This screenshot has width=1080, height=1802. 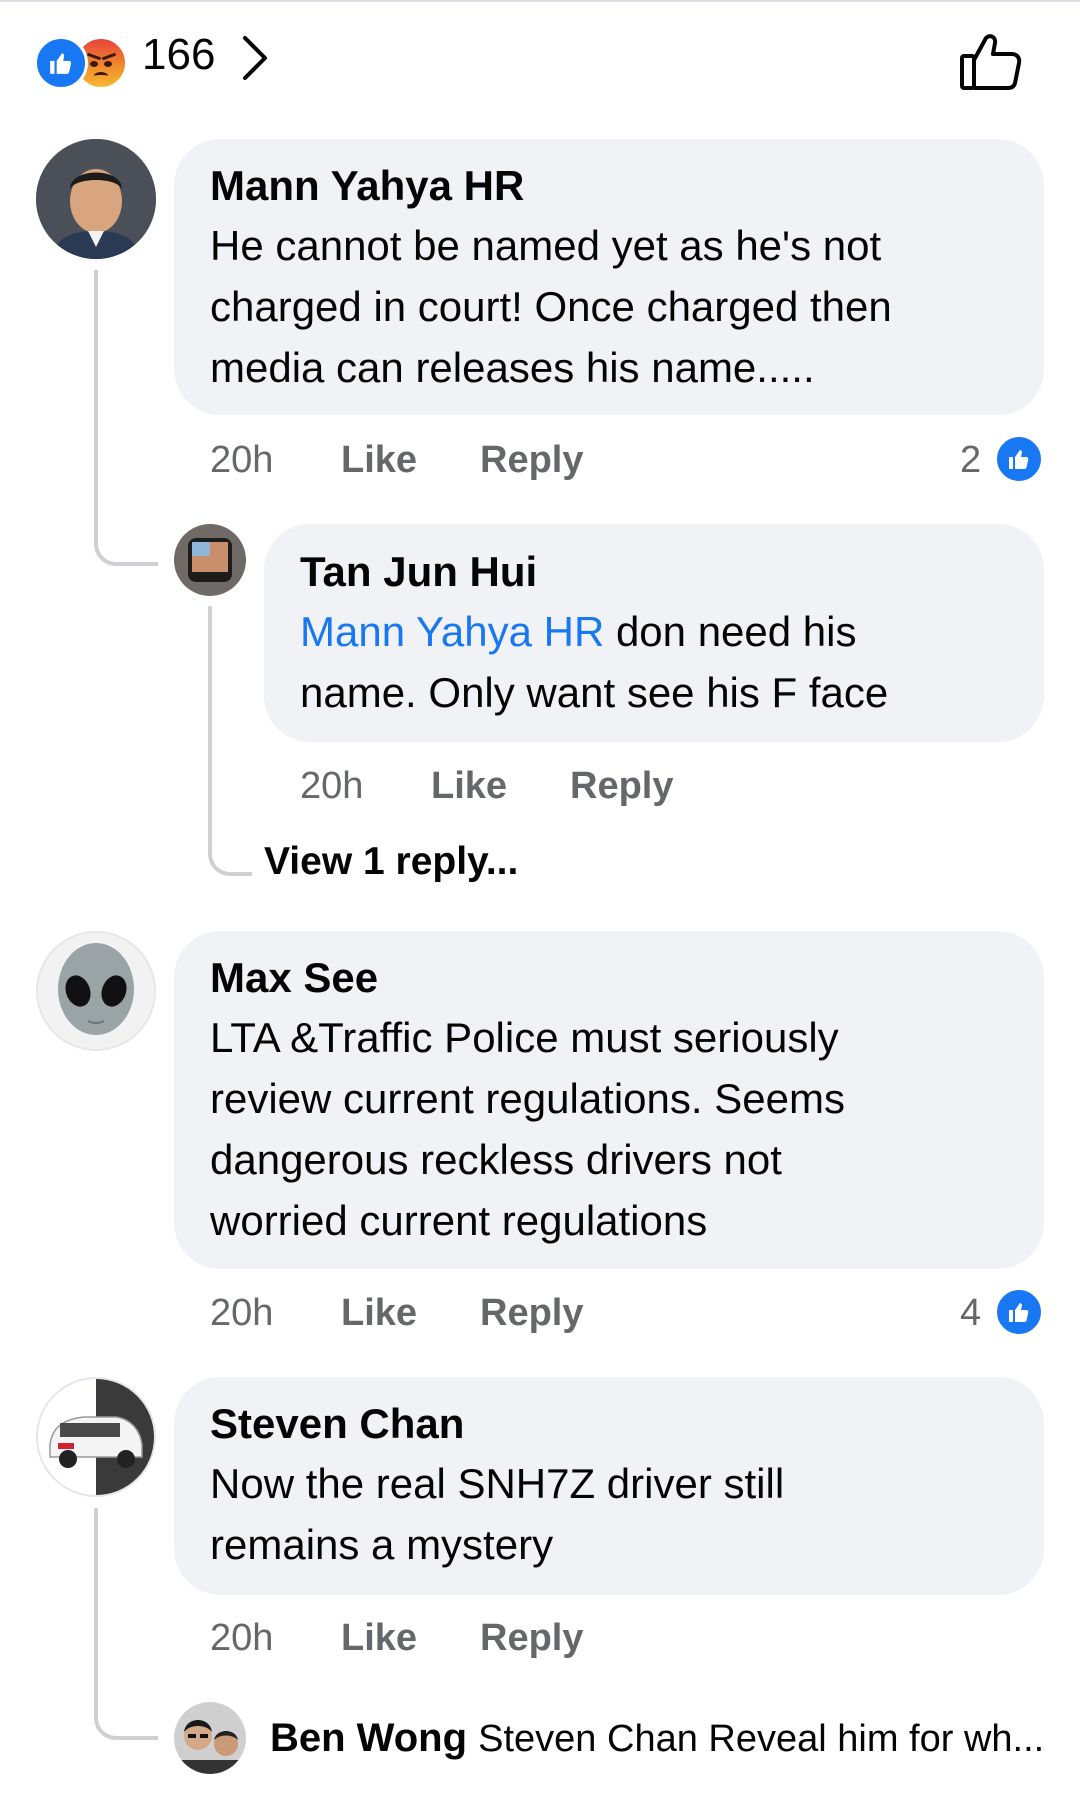 I want to click on thumbs-up-icon, so click(x=991, y=62).